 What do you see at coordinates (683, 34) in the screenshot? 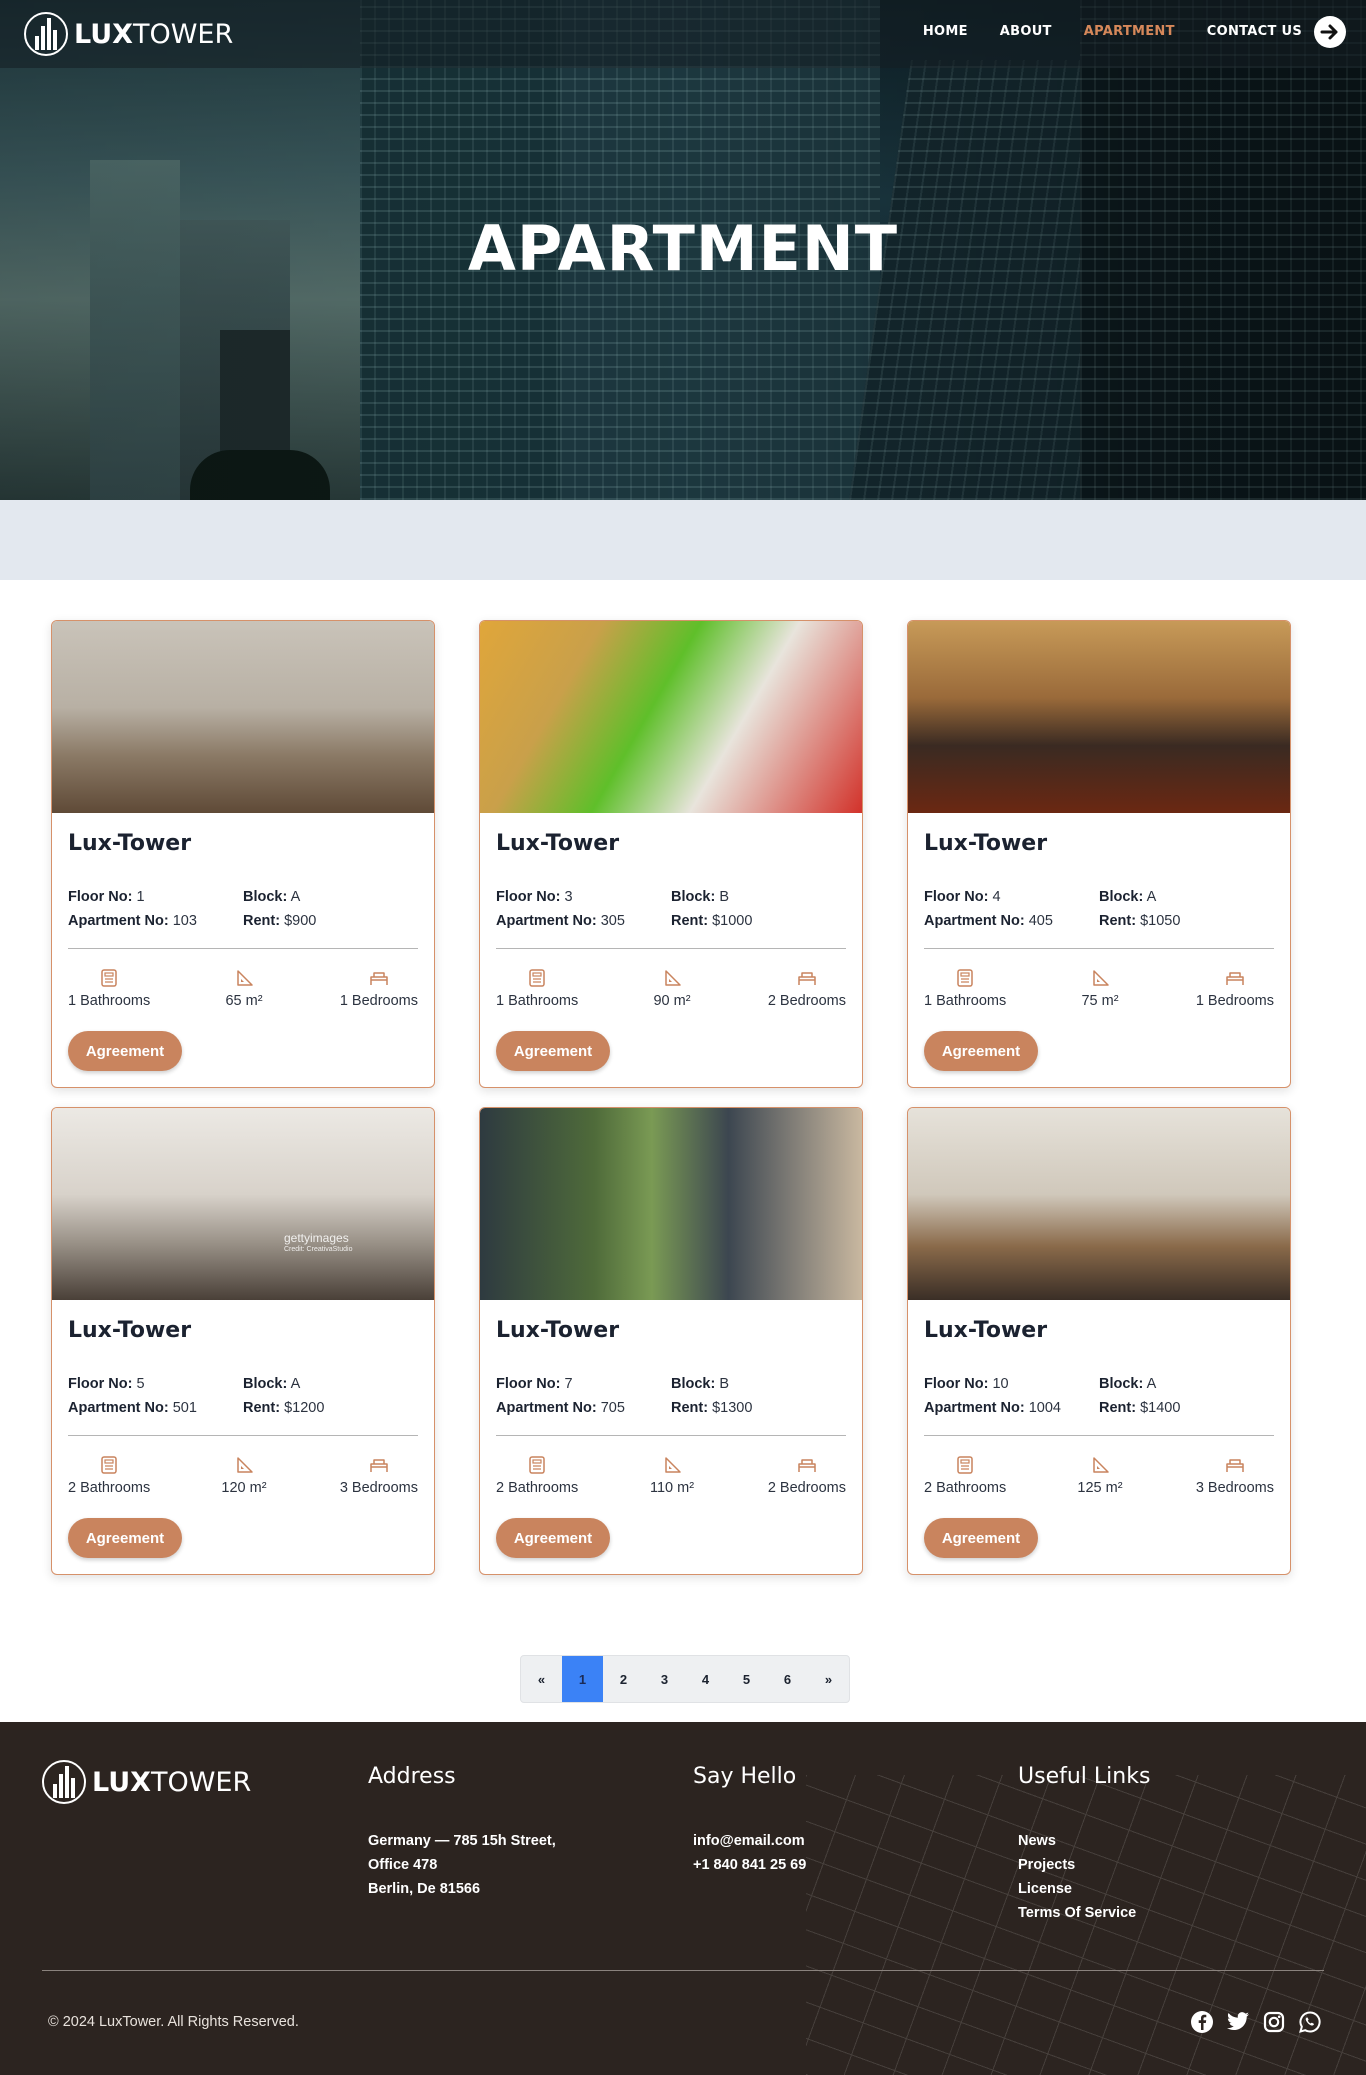
I see `top-navbar: LUXTOWER HOME ABOUT APARTMENT CONTACT US` at bounding box center [683, 34].